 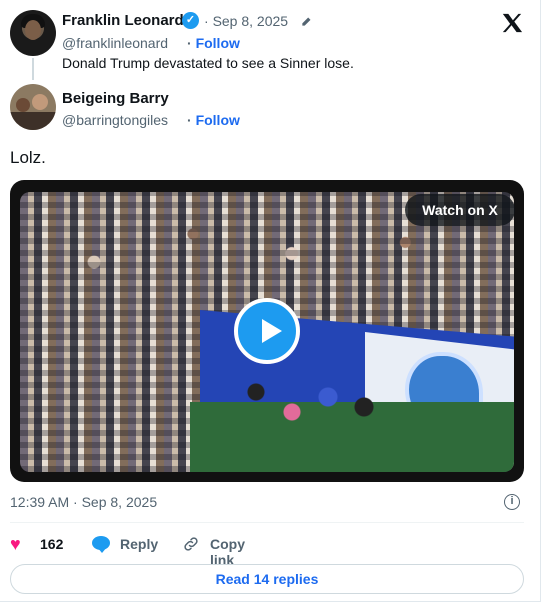 What do you see at coordinates (15, 544) in the screenshot?
I see `heart-icon: ♥` at bounding box center [15, 544].